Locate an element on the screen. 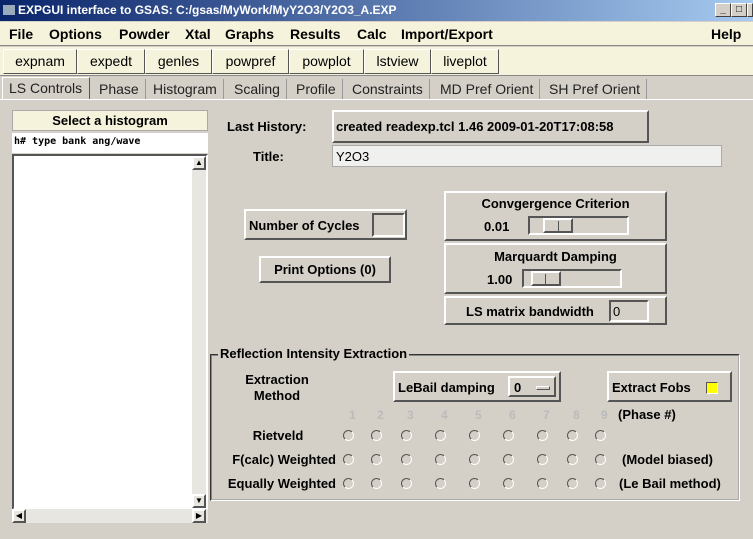  phase-number: 6 is located at coordinates (512, 415).